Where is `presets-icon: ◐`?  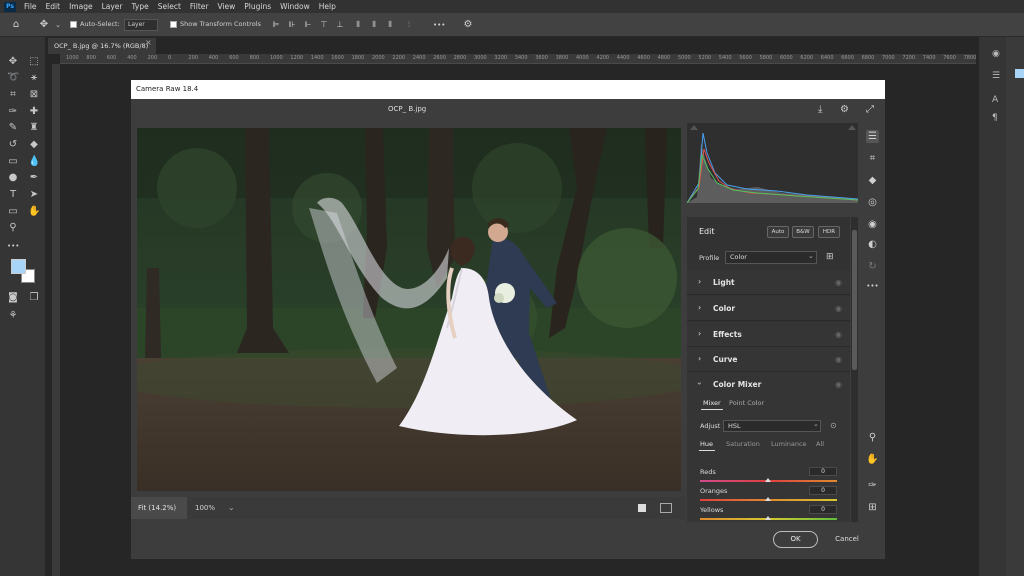
presets-icon: ◐ is located at coordinates (872, 244).